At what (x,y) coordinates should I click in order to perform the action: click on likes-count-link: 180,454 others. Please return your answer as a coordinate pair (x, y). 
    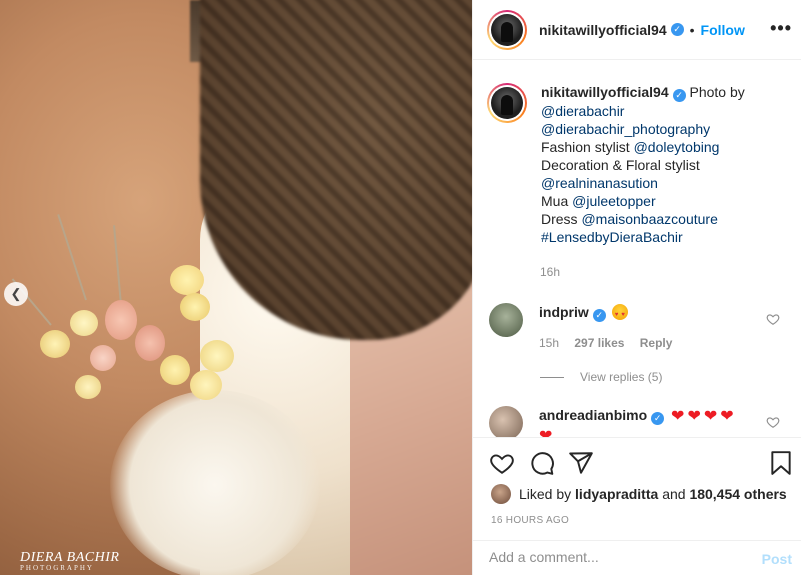
    Looking at the image, I should click on (737, 494).